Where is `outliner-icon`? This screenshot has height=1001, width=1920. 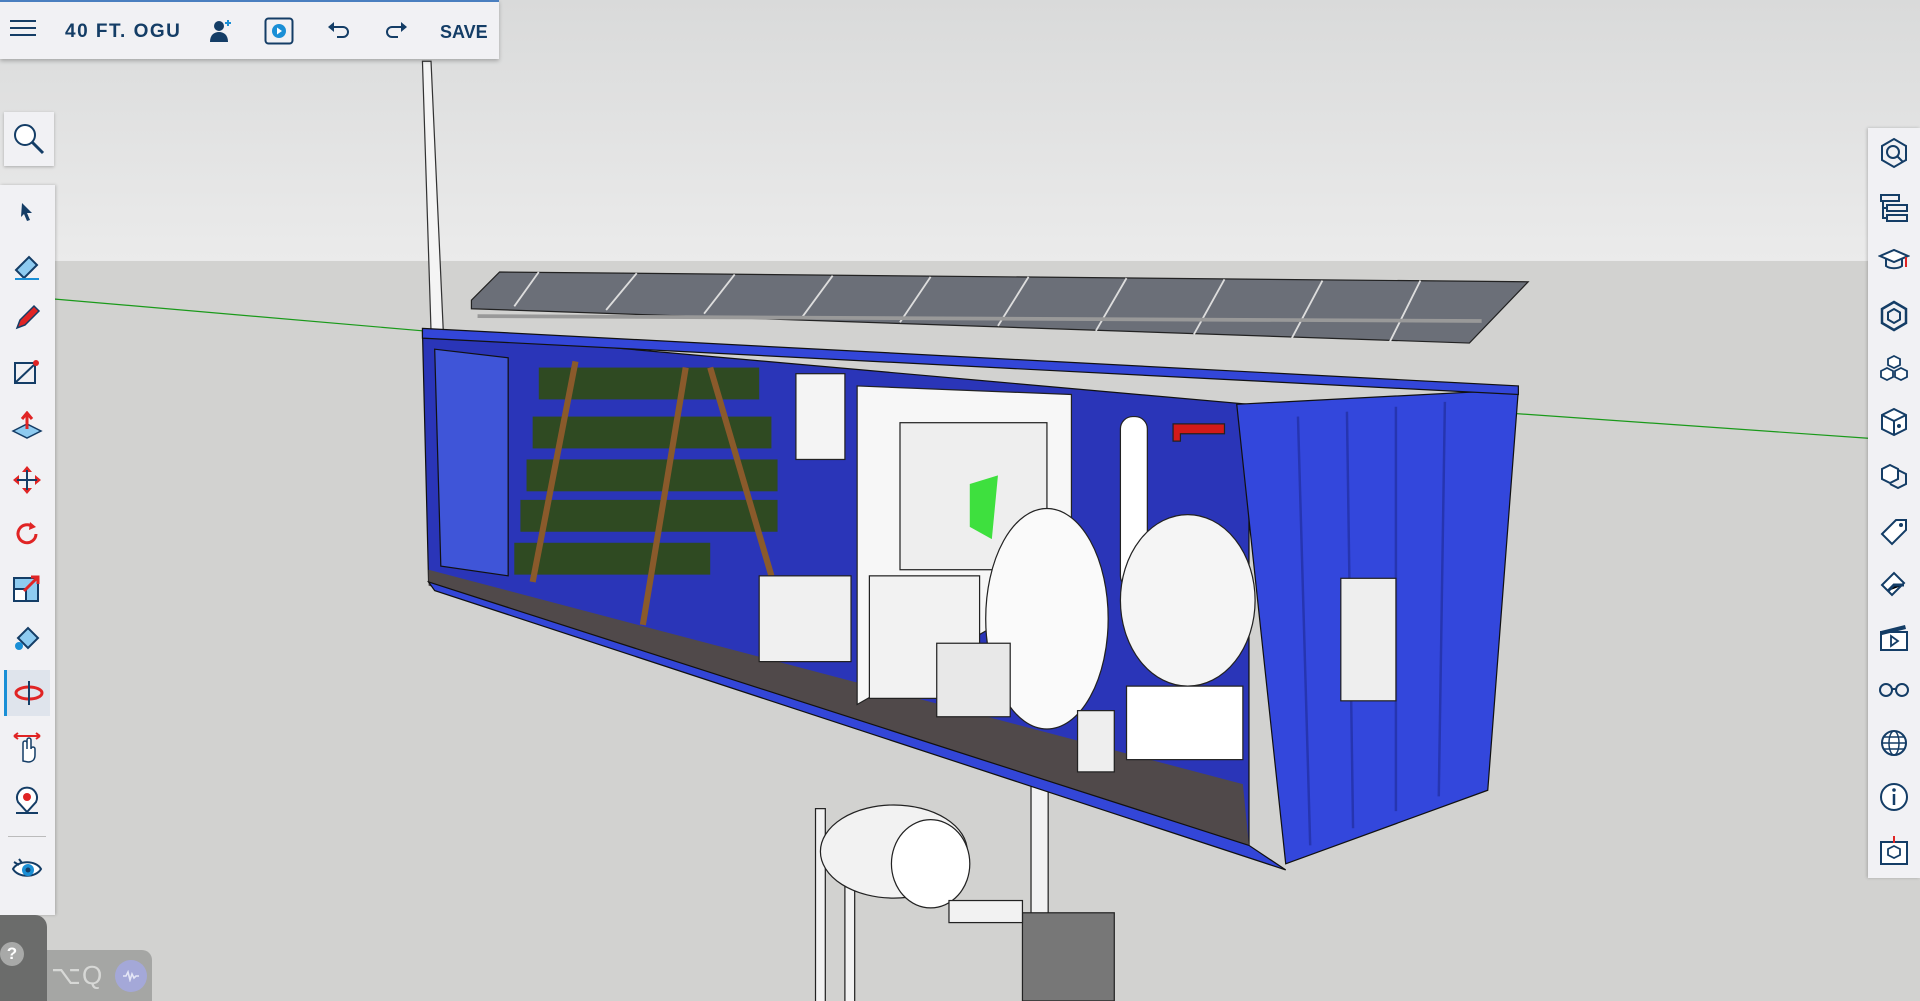 outliner-icon is located at coordinates (1894, 208).